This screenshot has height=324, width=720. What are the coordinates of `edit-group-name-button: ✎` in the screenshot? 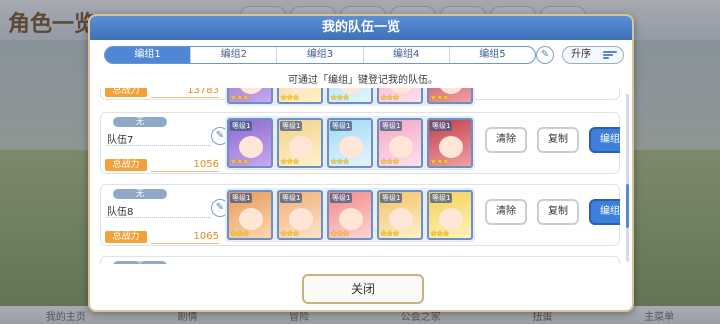 It's located at (545, 55).